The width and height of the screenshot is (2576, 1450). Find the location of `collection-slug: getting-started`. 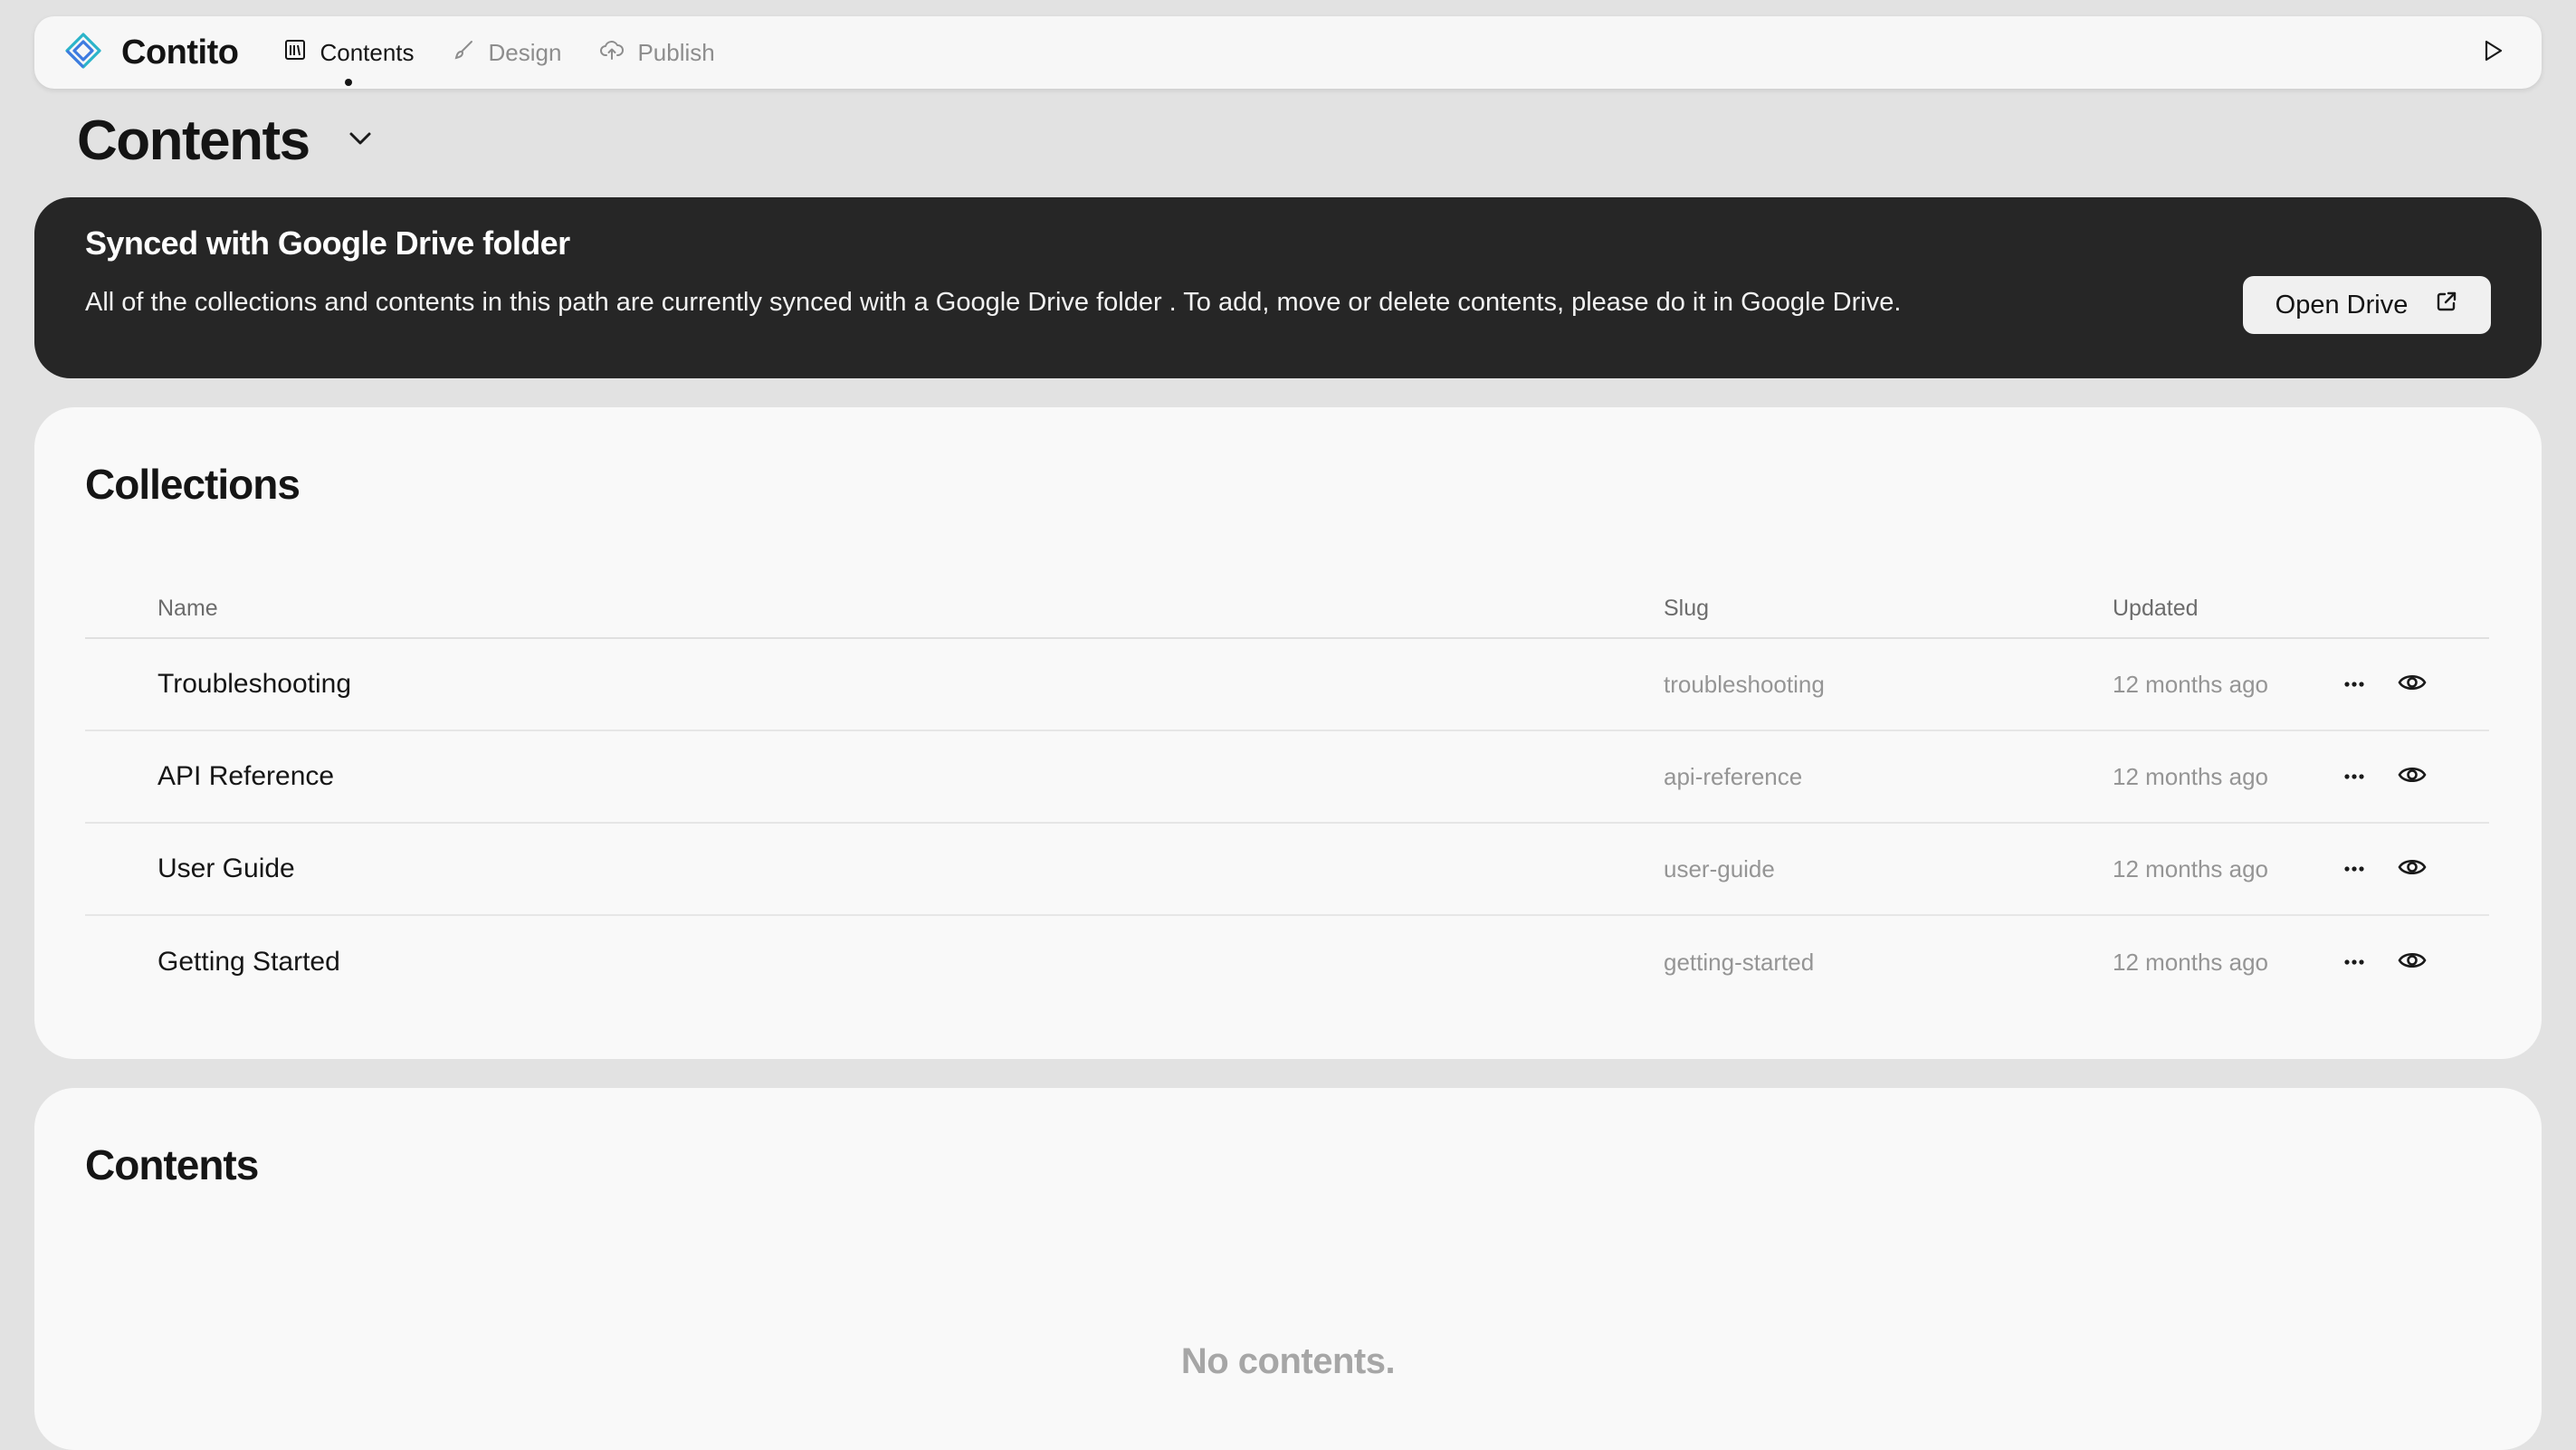

collection-slug: getting-started is located at coordinates (1739, 962).